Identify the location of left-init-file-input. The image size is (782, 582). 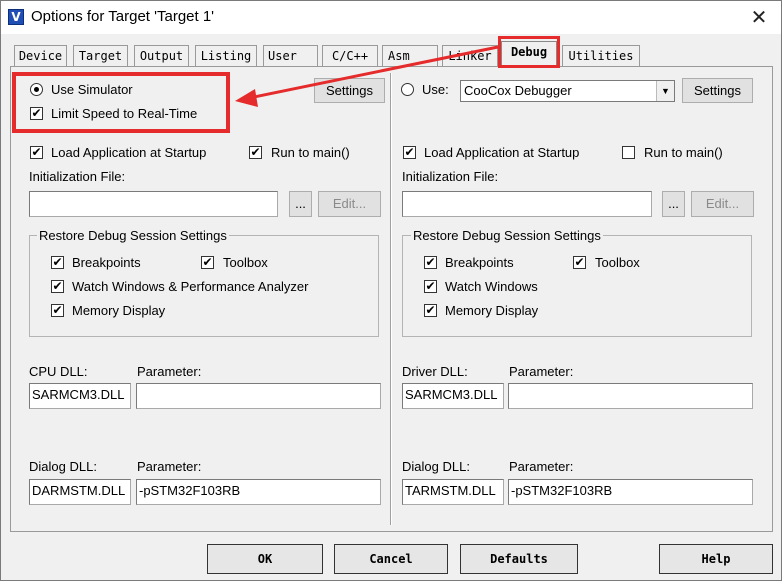
(153, 204).